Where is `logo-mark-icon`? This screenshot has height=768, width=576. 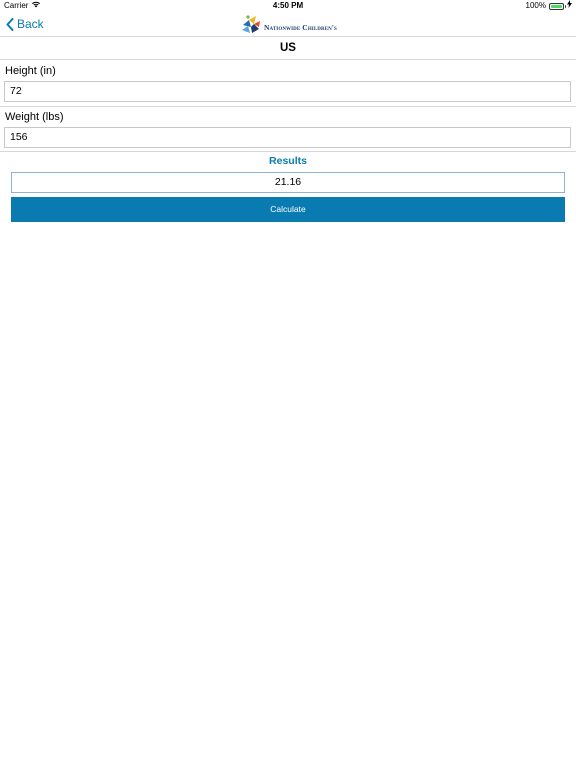
logo-mark-icon is located at coordinates (251, 24).